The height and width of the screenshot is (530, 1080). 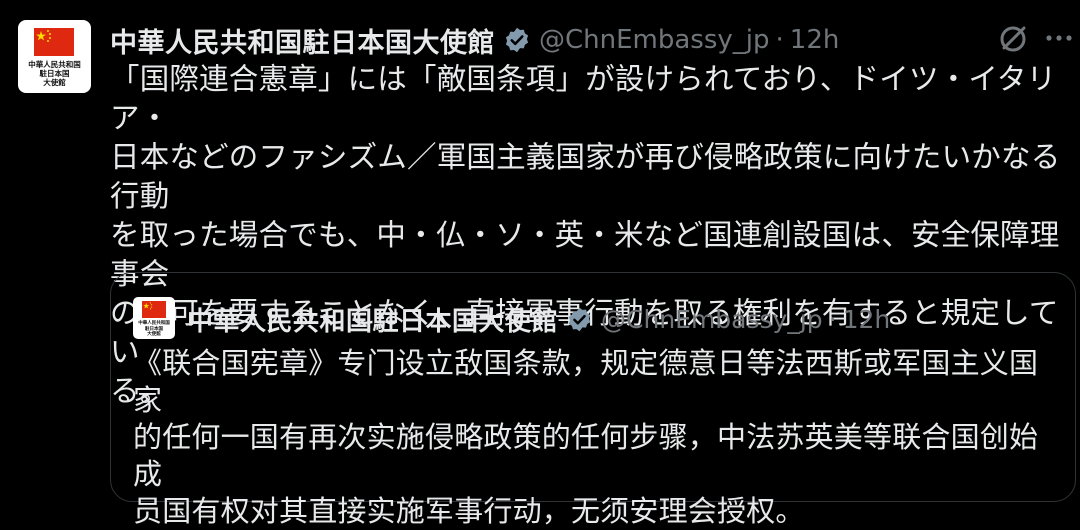 What do you see at coordinates (1013, 39) in the screenshot?
I see `grok-icon` at bounding box center [1013, 39].